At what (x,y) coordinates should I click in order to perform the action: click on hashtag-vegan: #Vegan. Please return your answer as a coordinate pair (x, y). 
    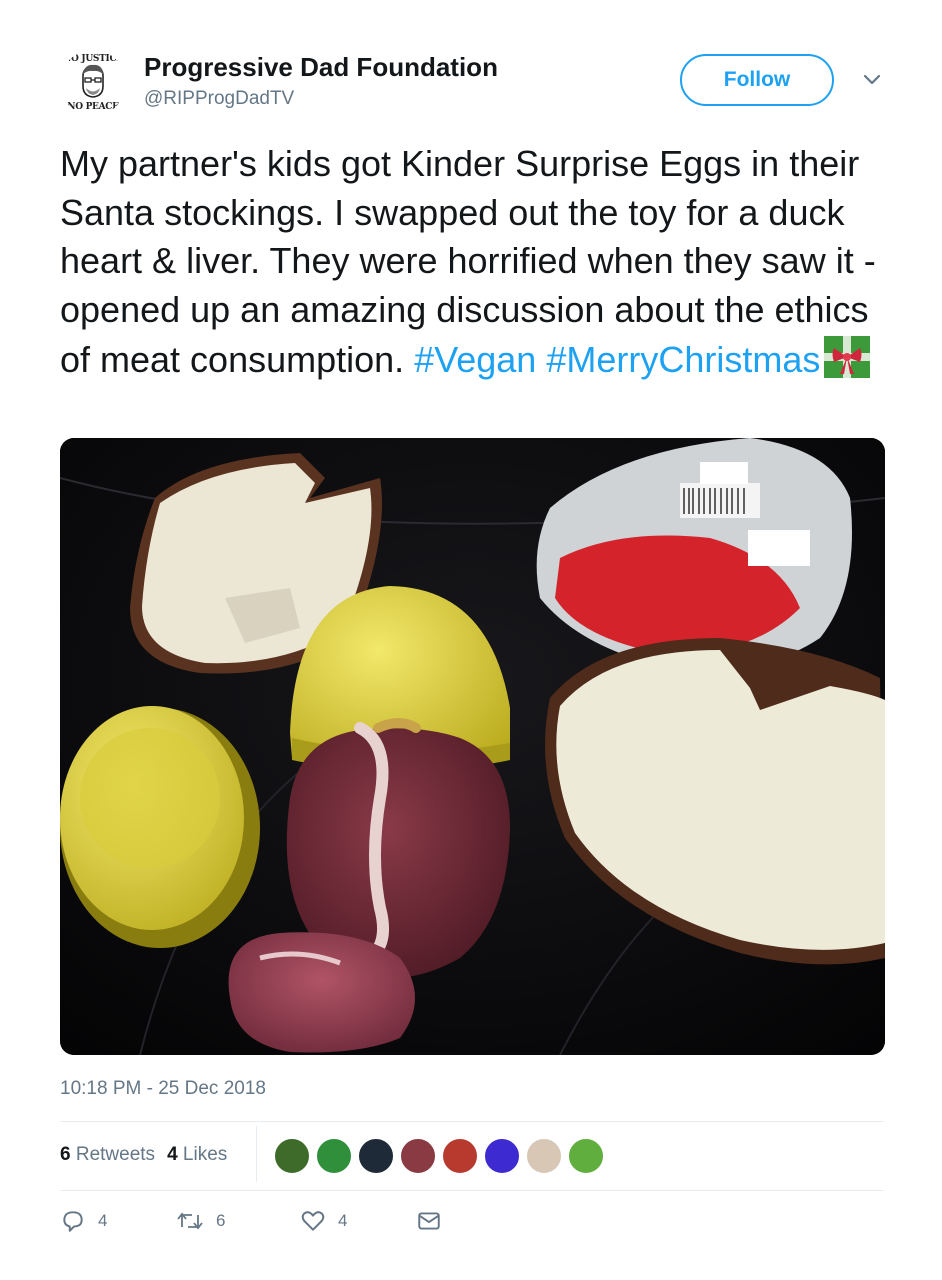
    Looking at the image, I should click on (480, 359).